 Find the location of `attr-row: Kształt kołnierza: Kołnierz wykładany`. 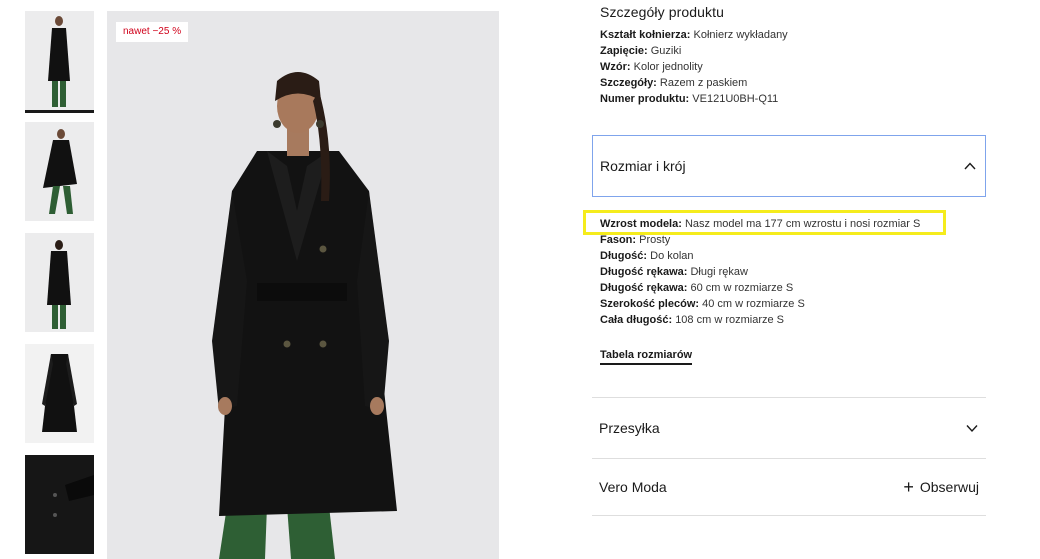

attr-row: Kształt kołnierza: Kołnierz wykładany is located at coordinates (795, 35).